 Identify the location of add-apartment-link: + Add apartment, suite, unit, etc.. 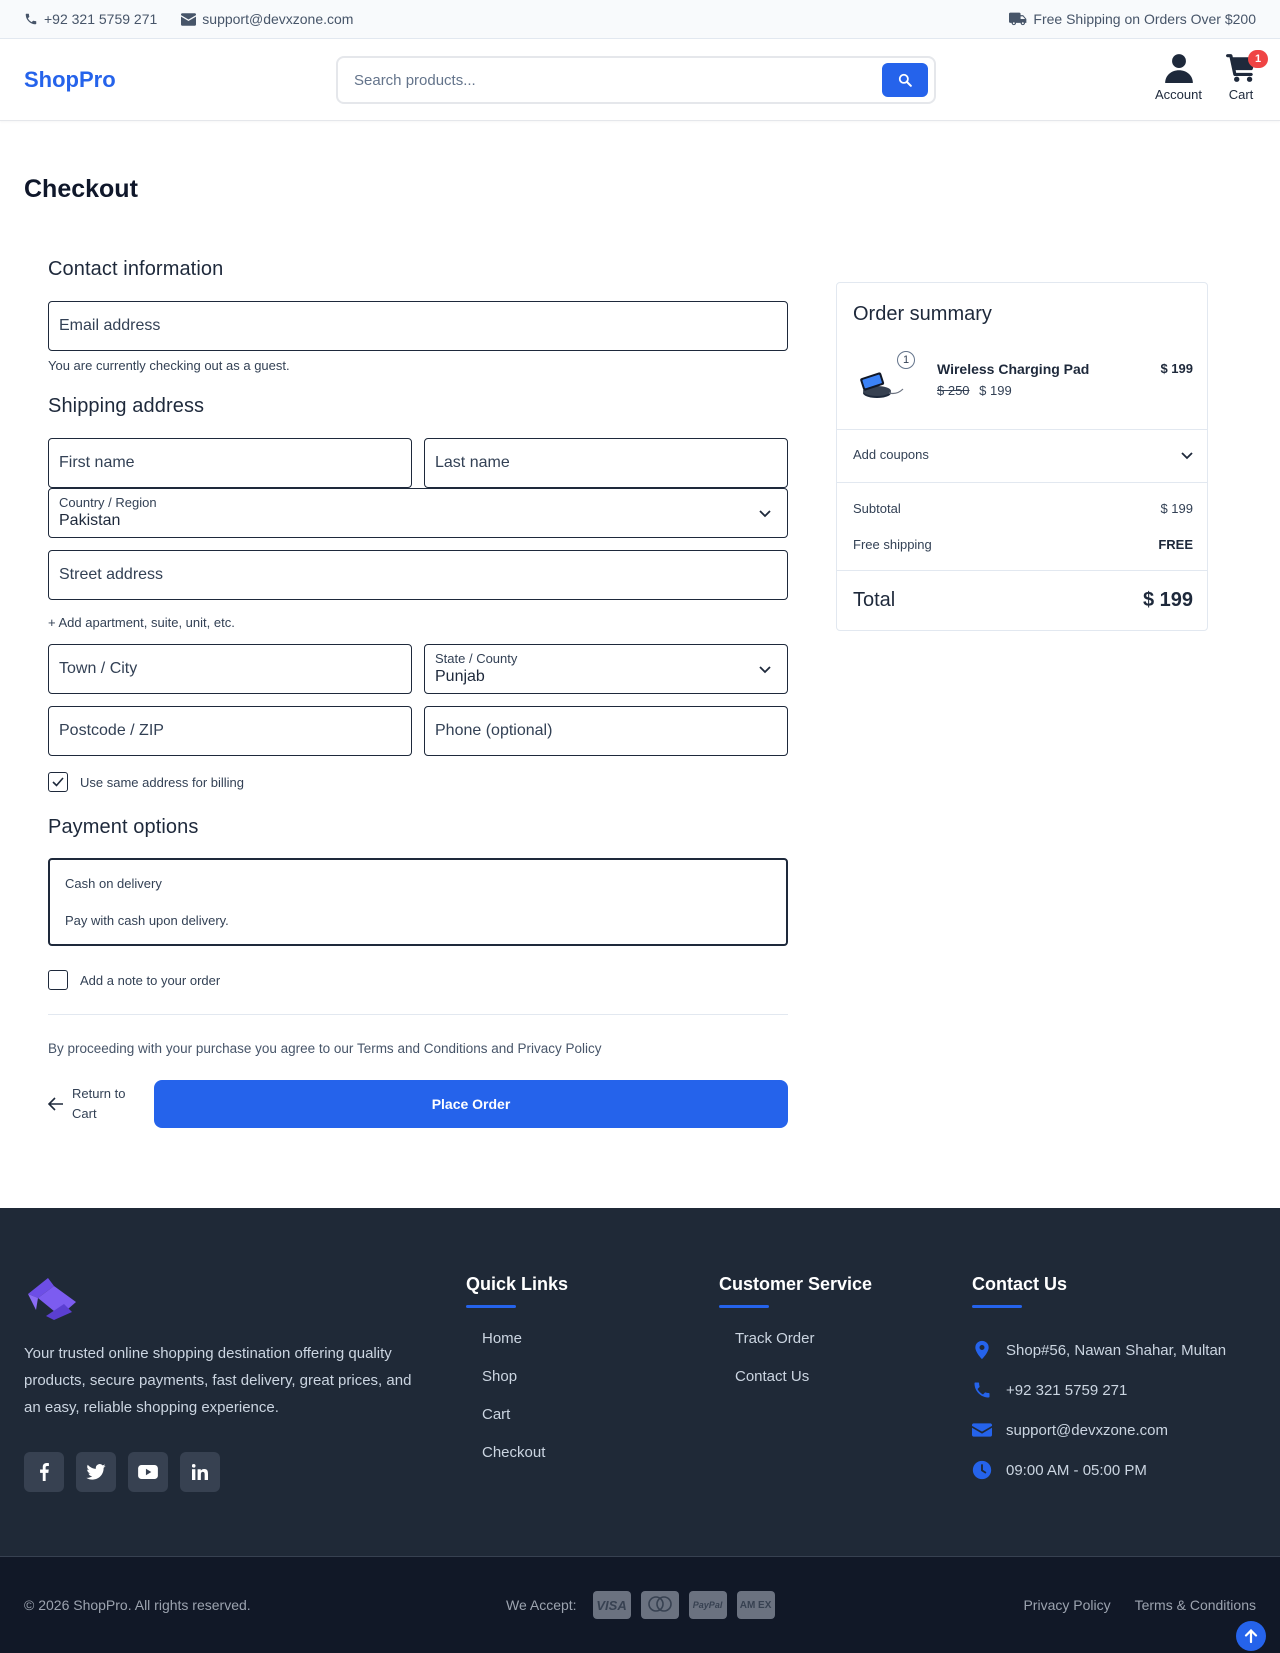
(418, 622).